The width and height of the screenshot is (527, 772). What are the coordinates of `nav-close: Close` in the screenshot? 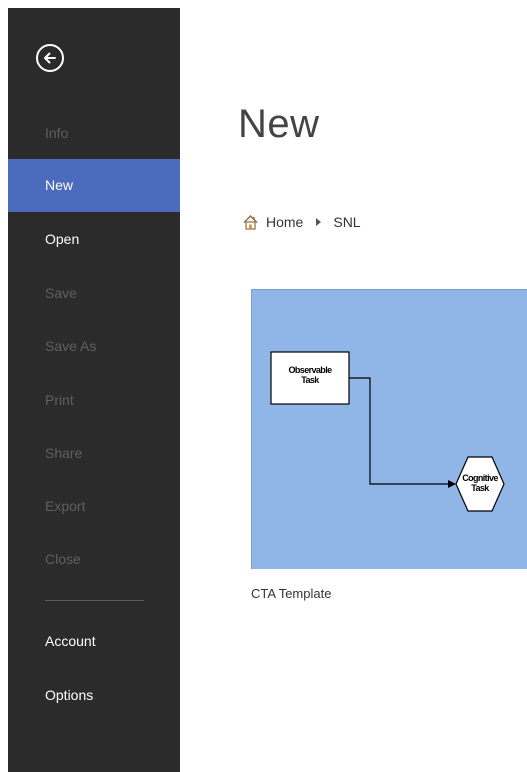 It's located at (63, 559).